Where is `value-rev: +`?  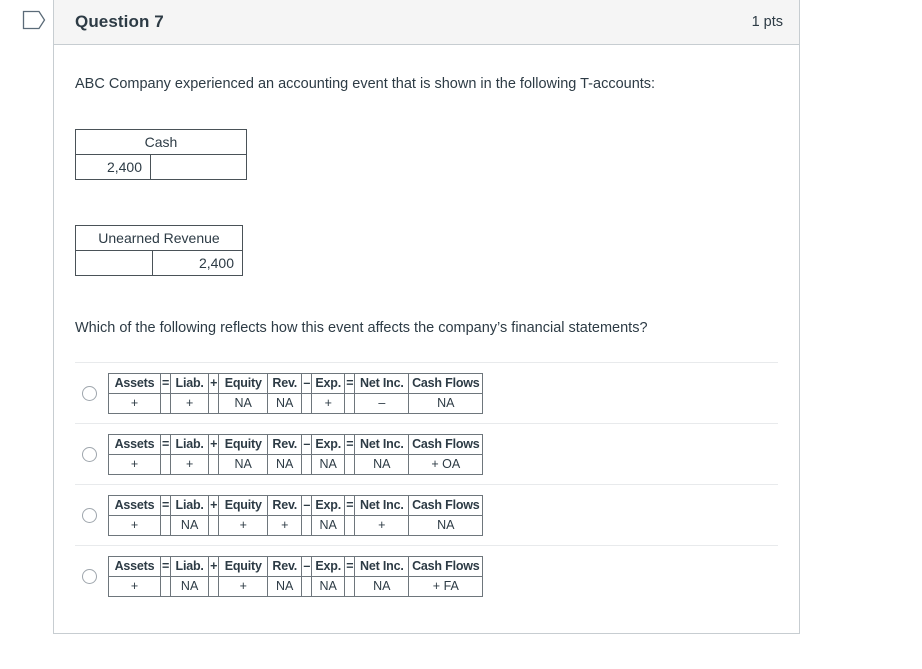
value-rev: + is located at coordinates (285, 525).